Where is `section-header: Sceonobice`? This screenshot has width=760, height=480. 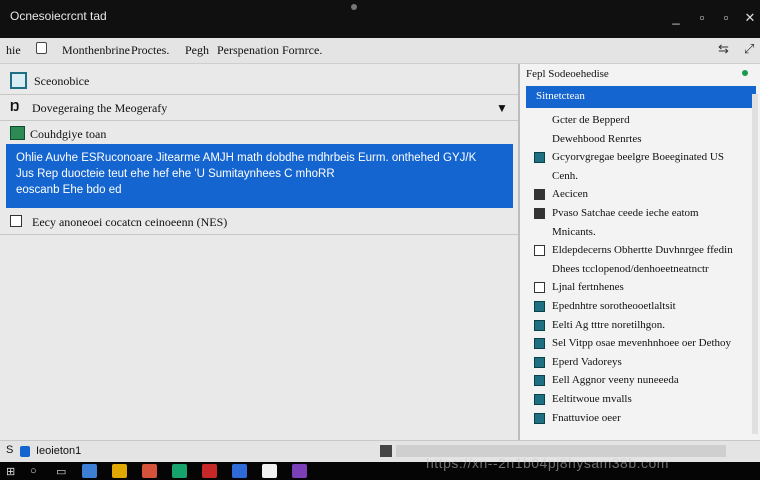 section-header: Sceonobice is located at coordinates (259, 81).